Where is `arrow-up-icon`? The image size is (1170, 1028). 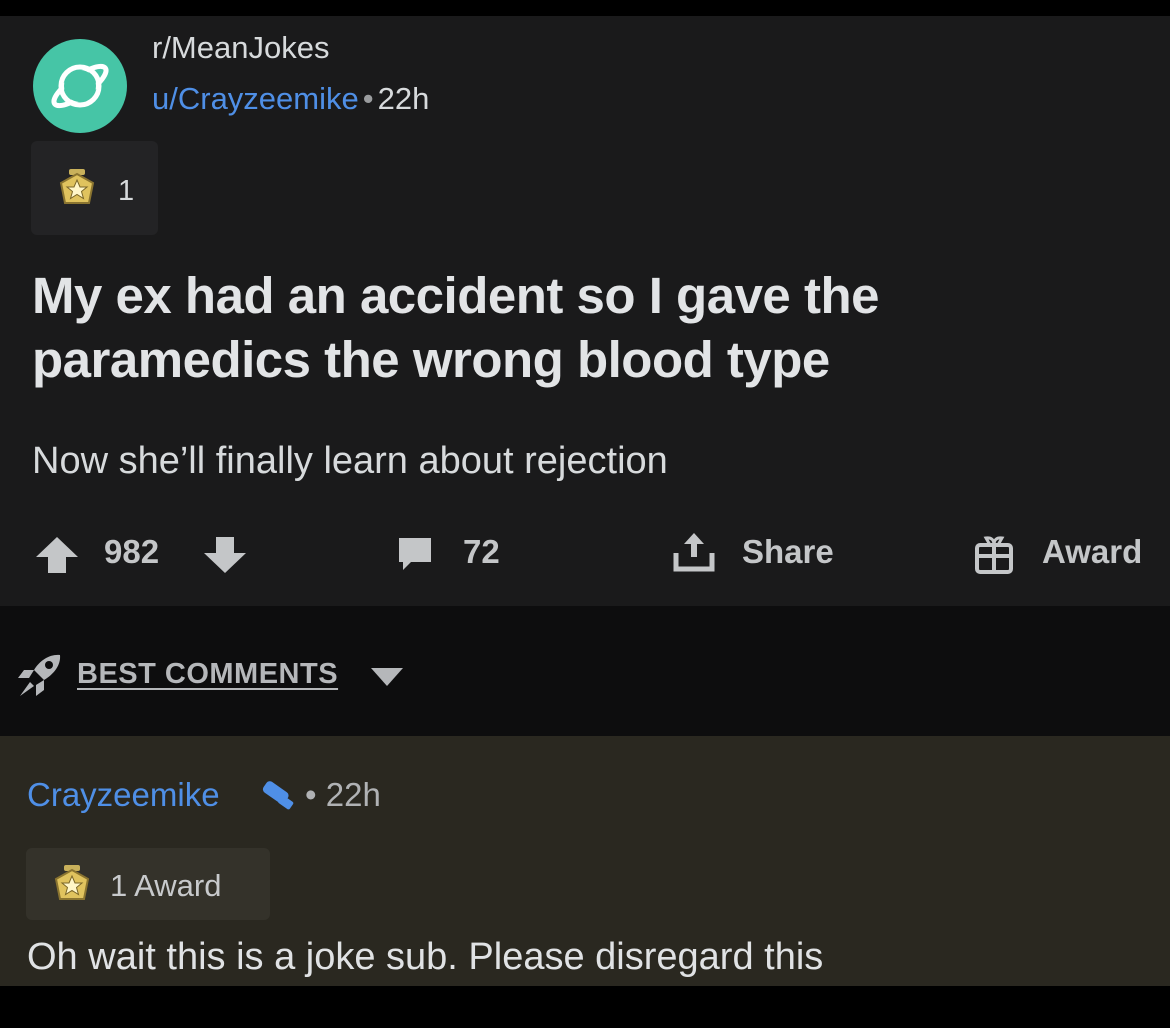 arrow-up-icon is located at coordinates (57, 557).